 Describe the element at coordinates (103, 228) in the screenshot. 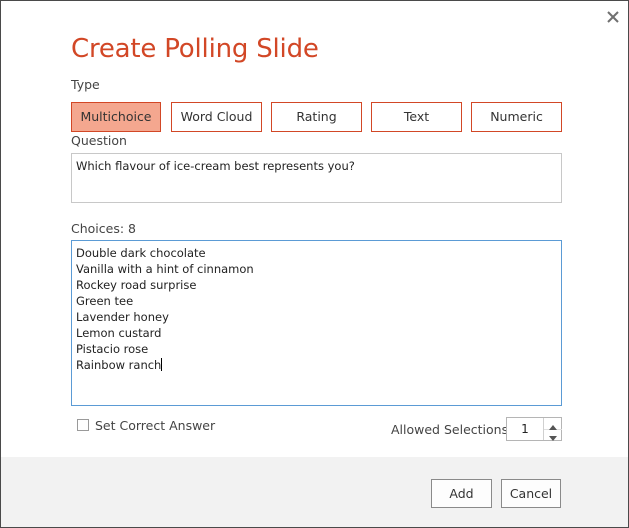

I see `choices-label: Choices: 8` at that location.